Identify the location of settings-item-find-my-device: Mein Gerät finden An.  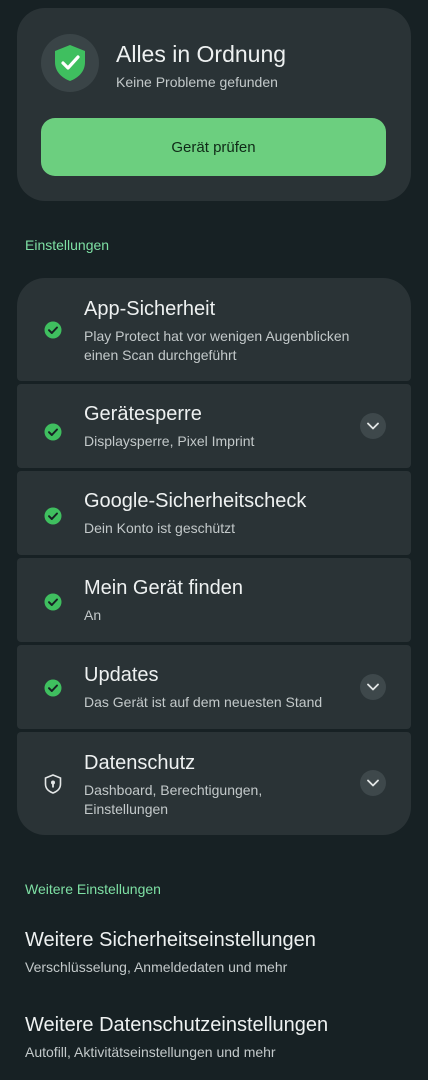
(214, 600).